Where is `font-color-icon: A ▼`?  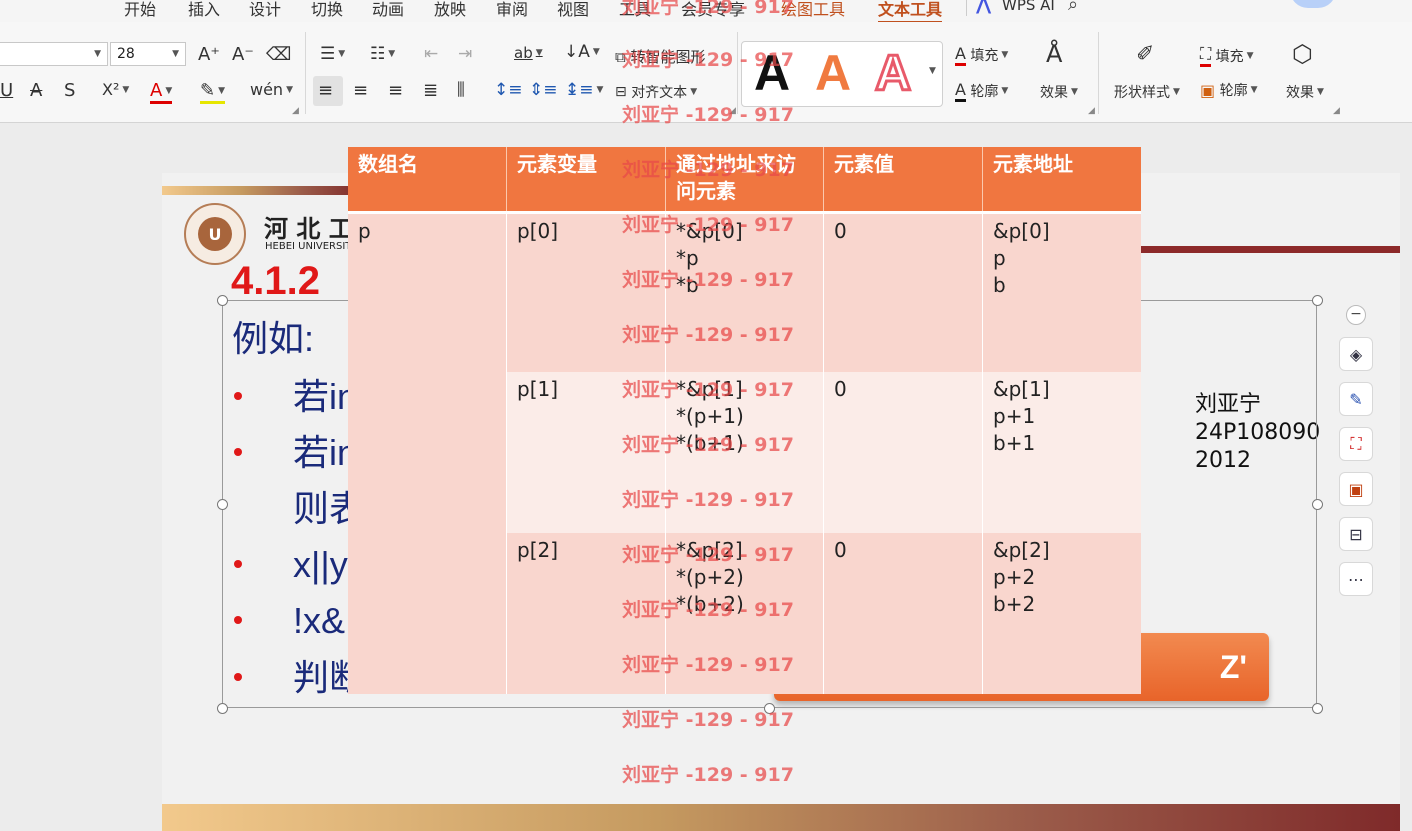
font-color-icon: A ▼ is located at coordinates (161, 92).